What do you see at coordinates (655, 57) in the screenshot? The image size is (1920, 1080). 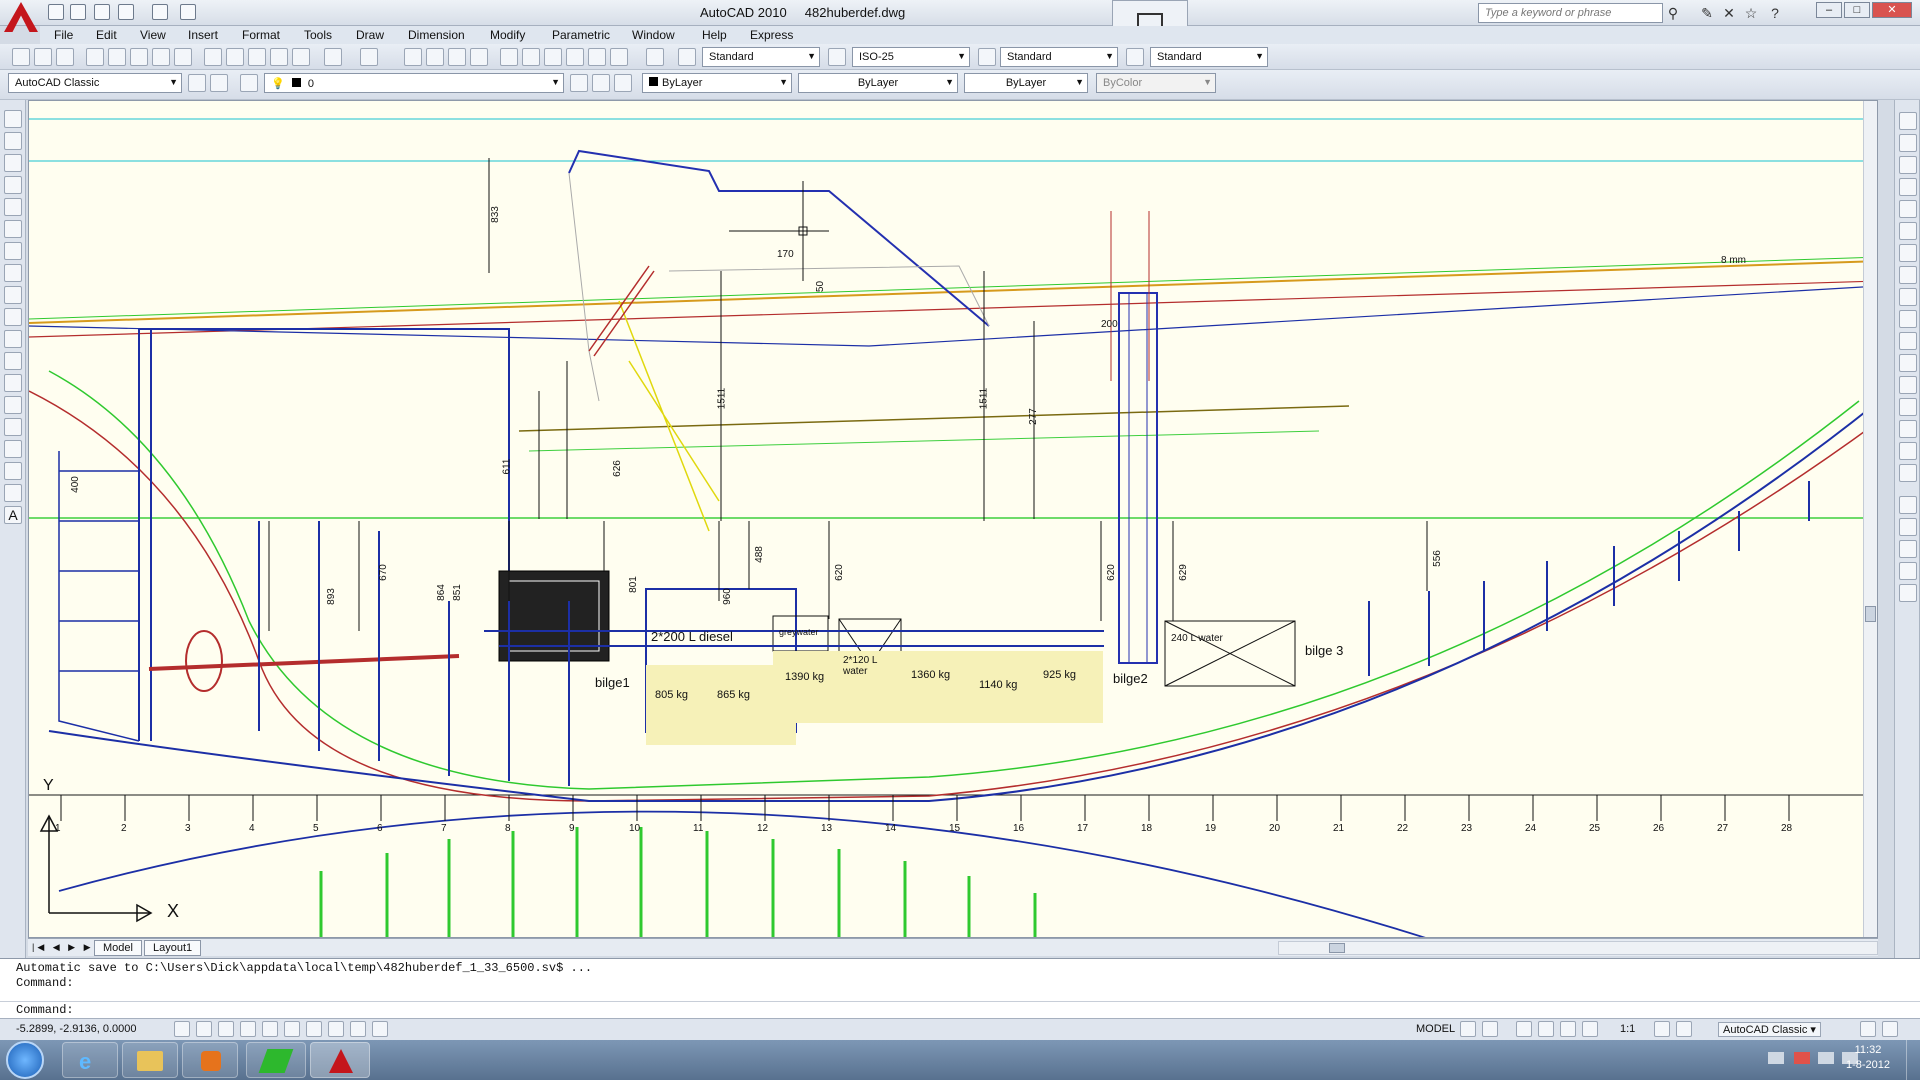 I see `help-icon` at bounding box center [655, 57].